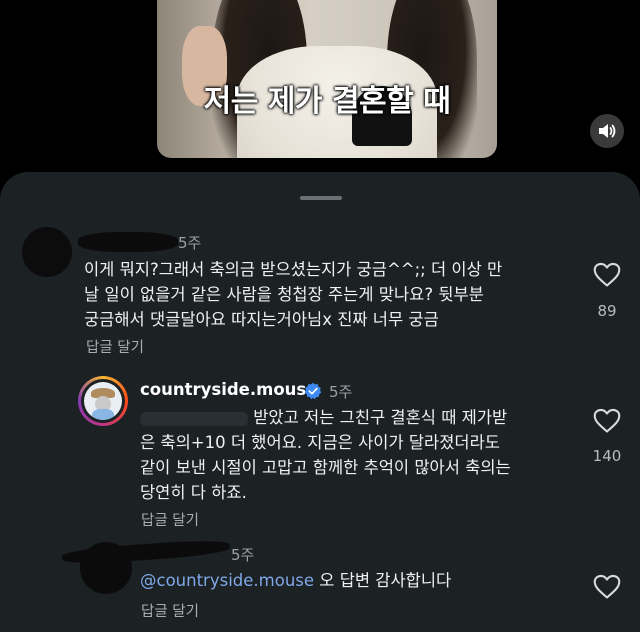 The image size is (640, 632). What do you see at coordinates (383, 580) in the screenshot?
I see `comment-text-fragment: 오 답변 감사합니다` at bounding box center [383, 580].